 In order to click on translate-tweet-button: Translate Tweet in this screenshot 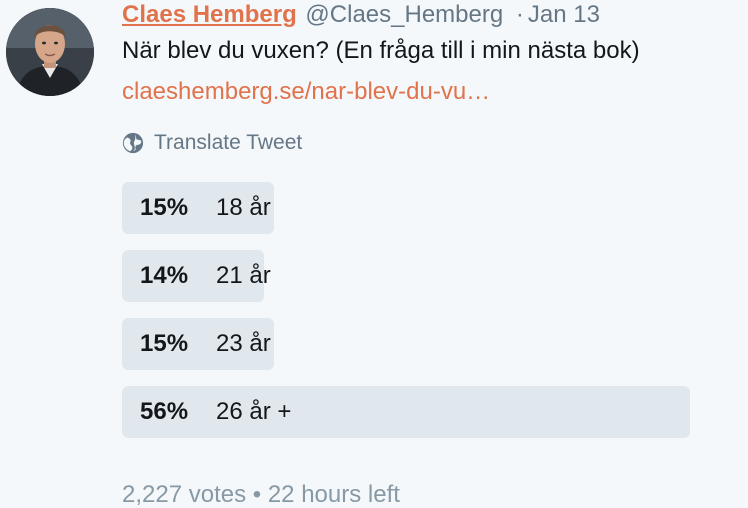, I will do `click(212, 143)`.